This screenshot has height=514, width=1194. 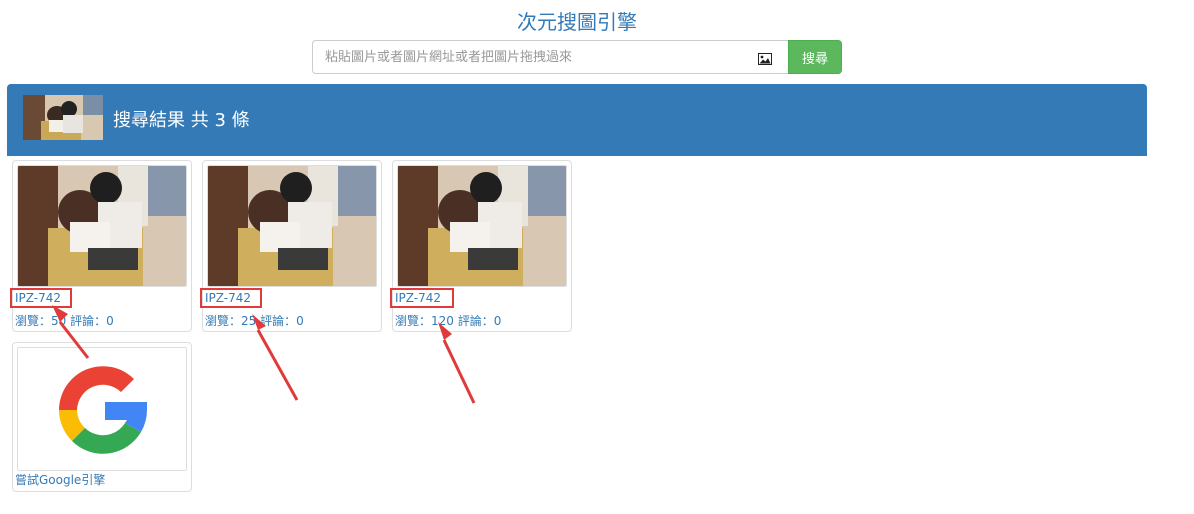 I want to click on result-header: 搜尋結果 共 3 條, so click(x=577, y=120).